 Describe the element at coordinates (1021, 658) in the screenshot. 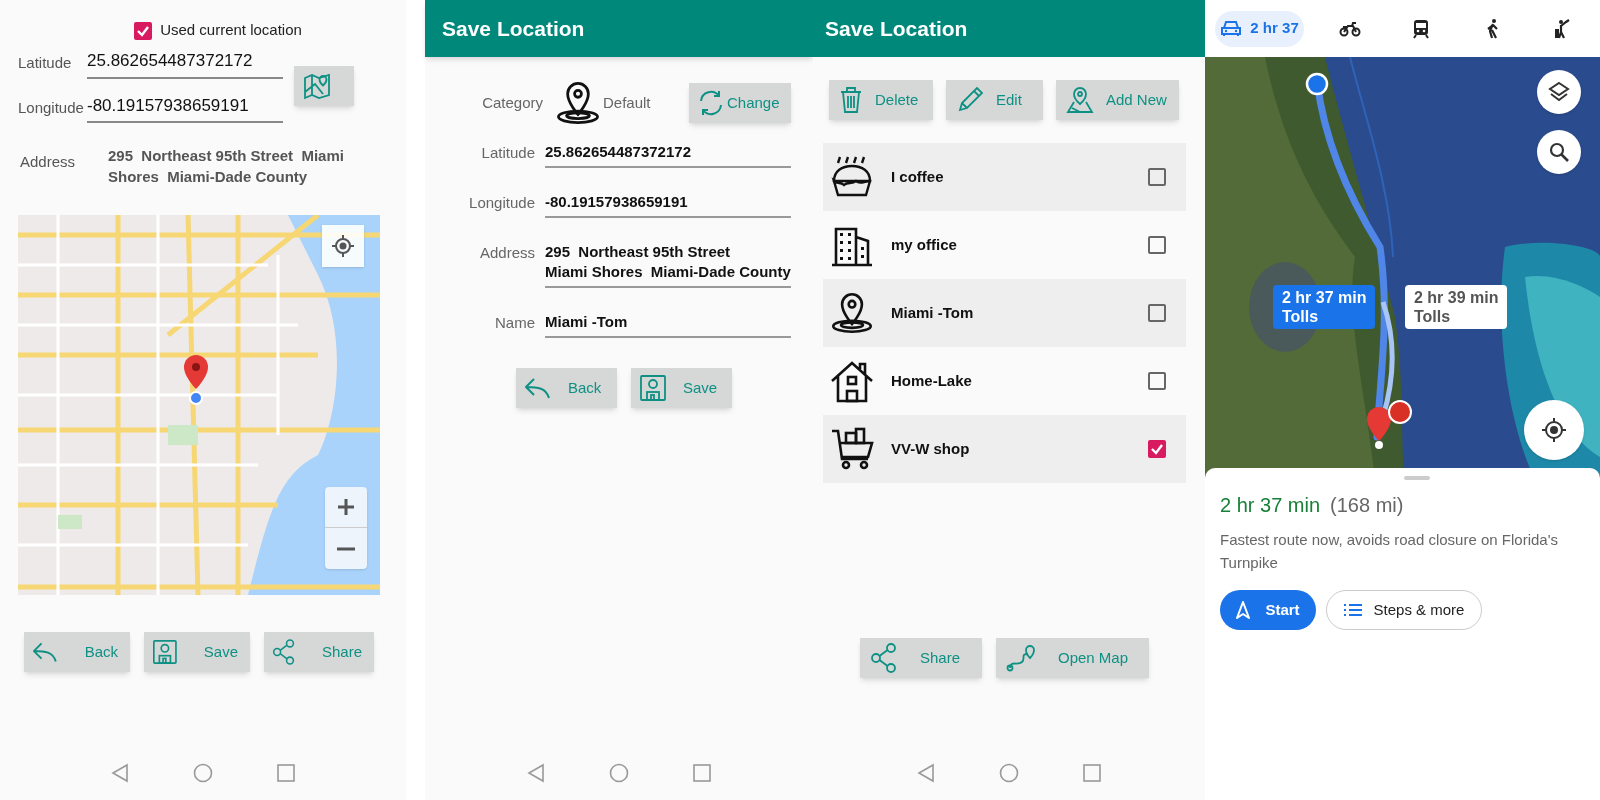

I see `route-icon` at that location.